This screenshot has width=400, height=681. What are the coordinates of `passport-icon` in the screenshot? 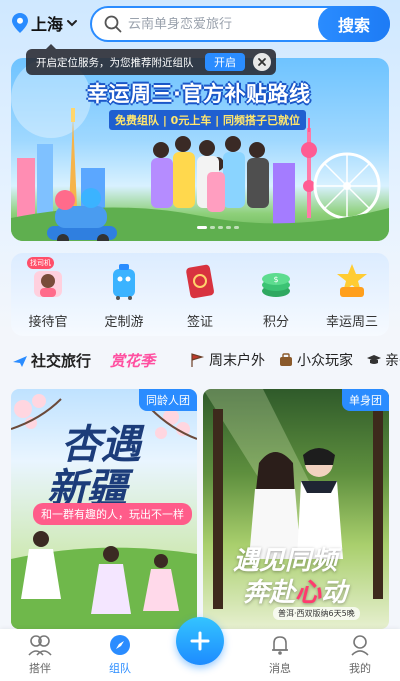 It's located at (200, 281).